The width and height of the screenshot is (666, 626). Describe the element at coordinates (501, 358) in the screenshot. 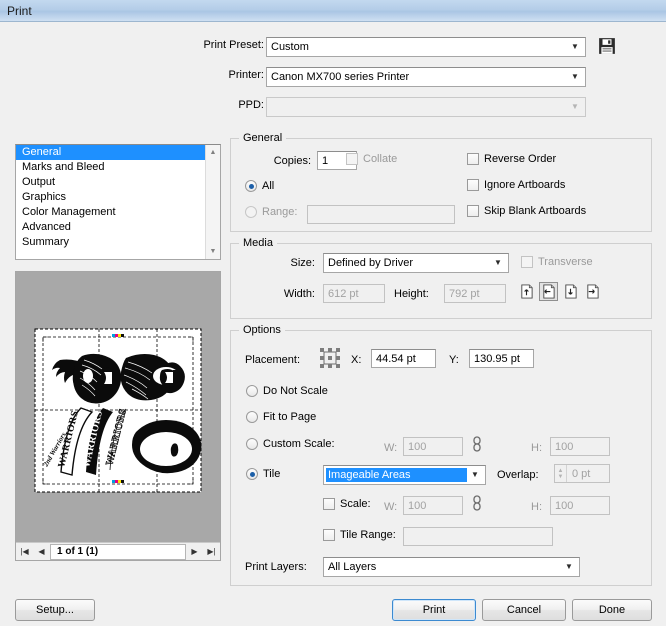

I see `placement-y-input: 130.95 pt` at that location.